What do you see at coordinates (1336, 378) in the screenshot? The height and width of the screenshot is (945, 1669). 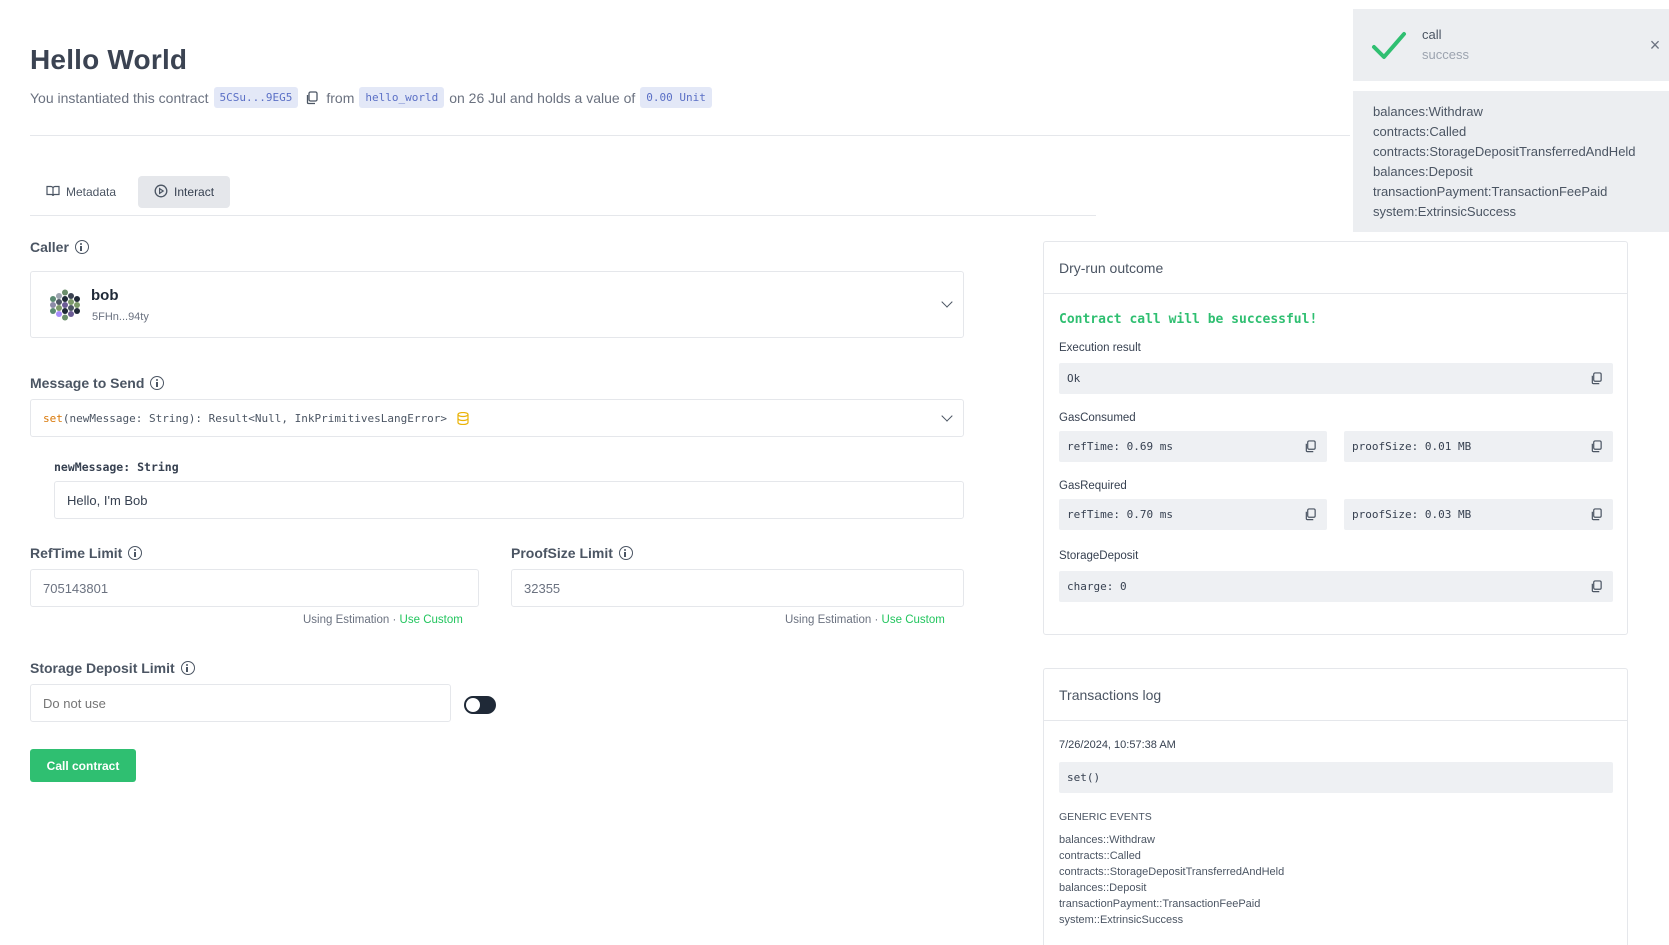 I see `execution-result-value: Ok` at bounding box center [1336, 378].